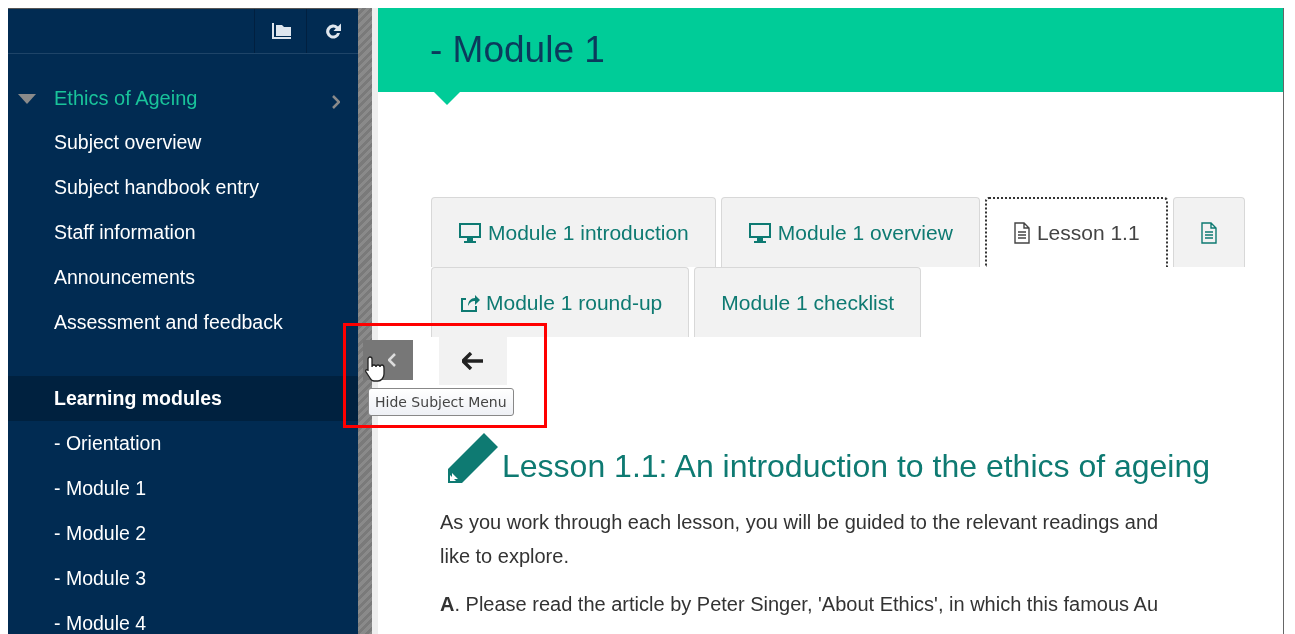 The height and width of the screenshot is (634, 1295). I want to click on sidebar-item: Staff information, so click(183, 232).